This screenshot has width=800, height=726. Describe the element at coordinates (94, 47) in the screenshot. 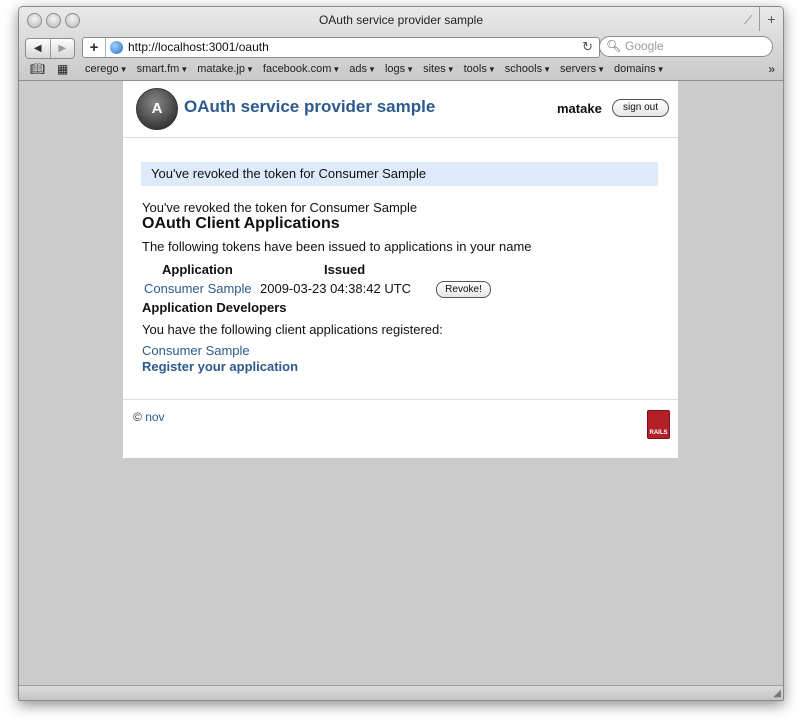

I see `add-bookmark-button: +` at that location.